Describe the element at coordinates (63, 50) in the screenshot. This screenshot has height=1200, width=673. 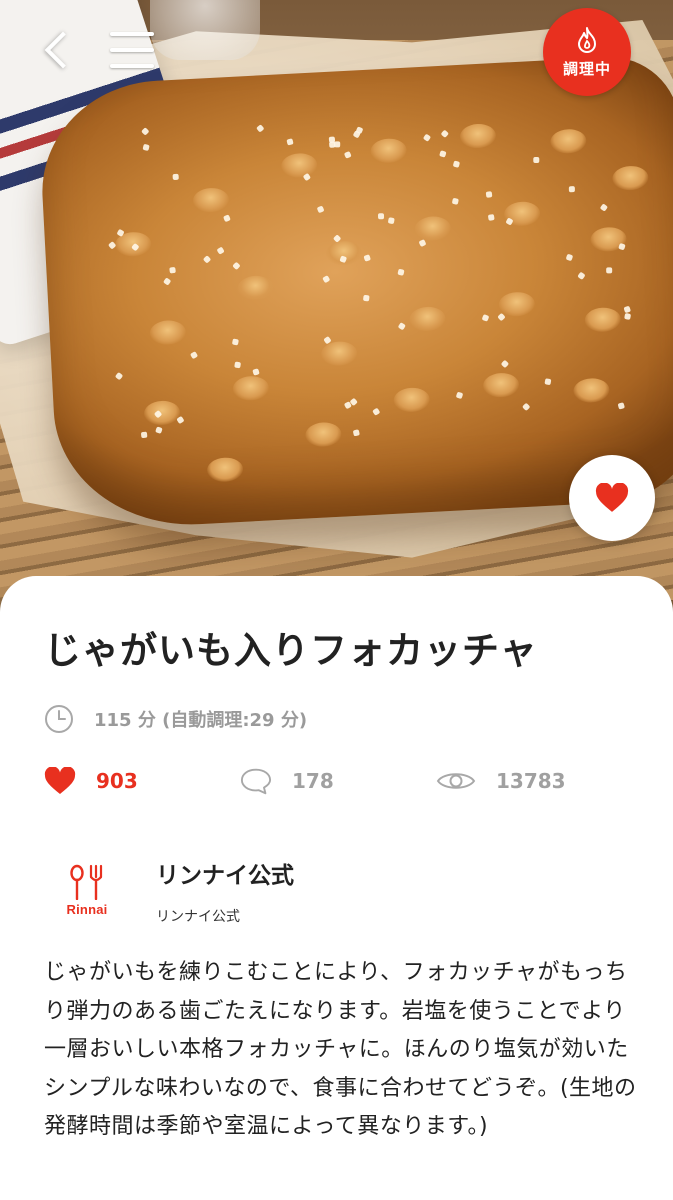
I see `chevron-left-icon` at that location.